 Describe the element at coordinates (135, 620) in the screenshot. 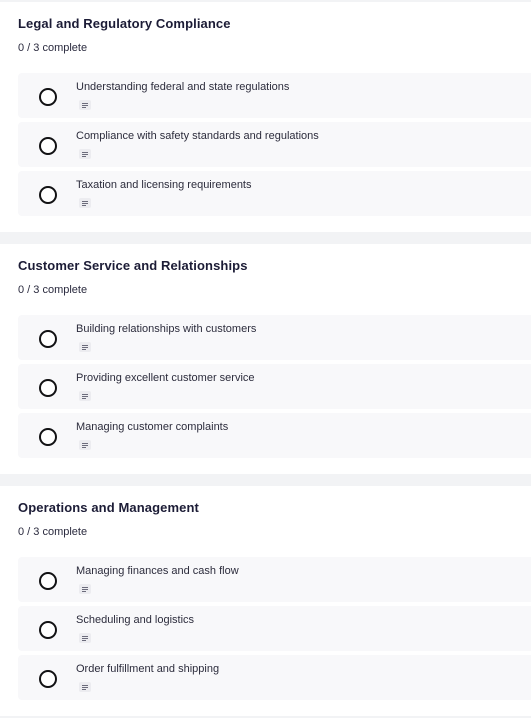

I see `item-label: Scheduling and logistics` at that location.